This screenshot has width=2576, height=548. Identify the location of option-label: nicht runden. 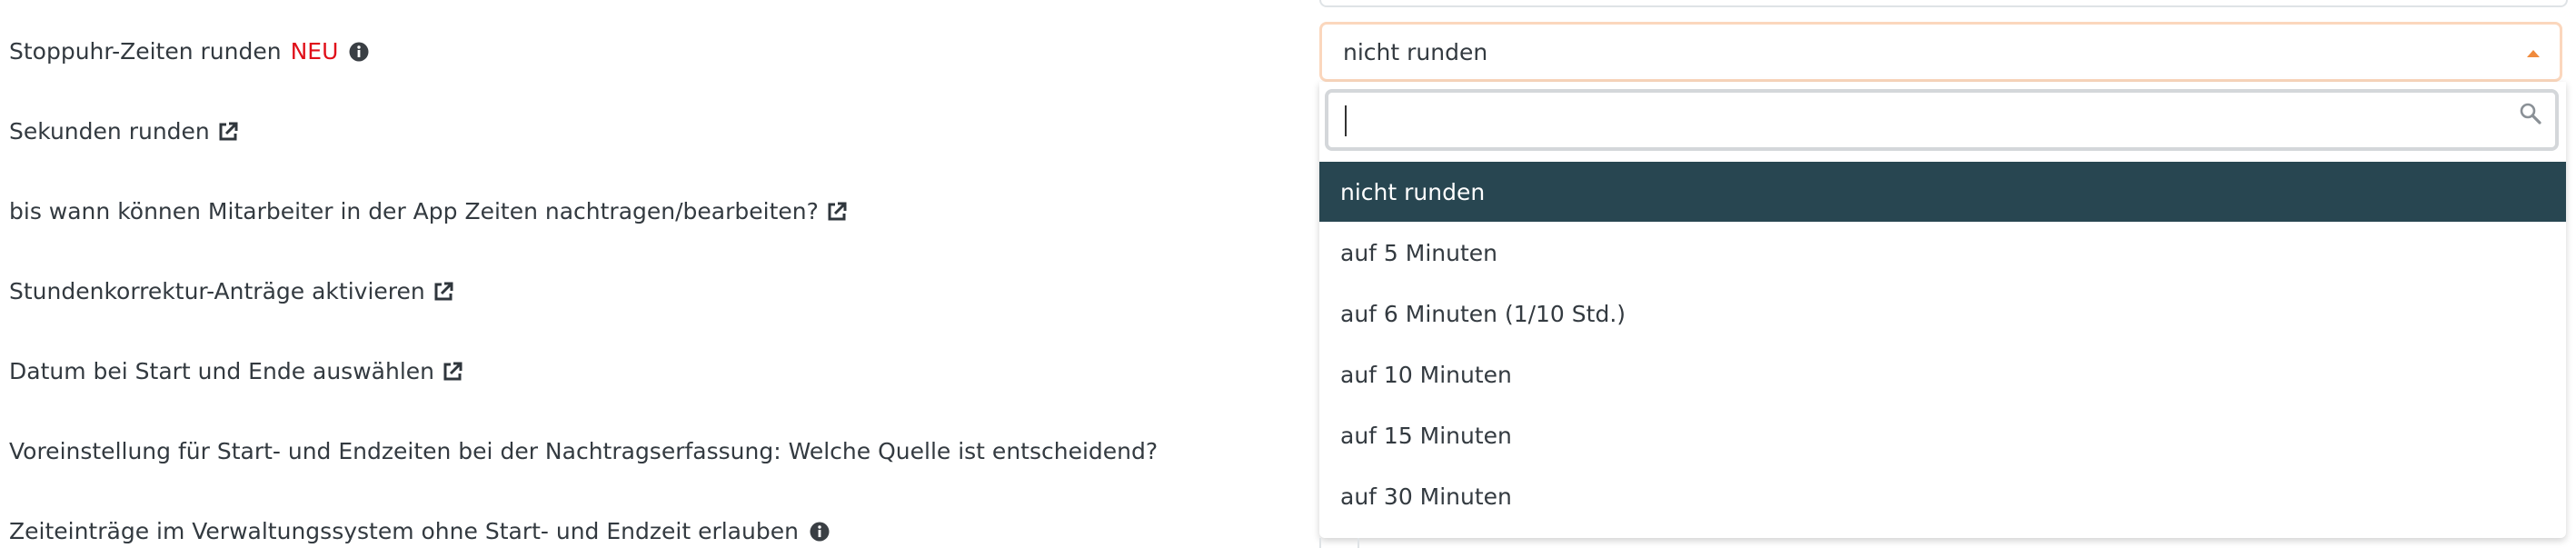
(1413, 191).